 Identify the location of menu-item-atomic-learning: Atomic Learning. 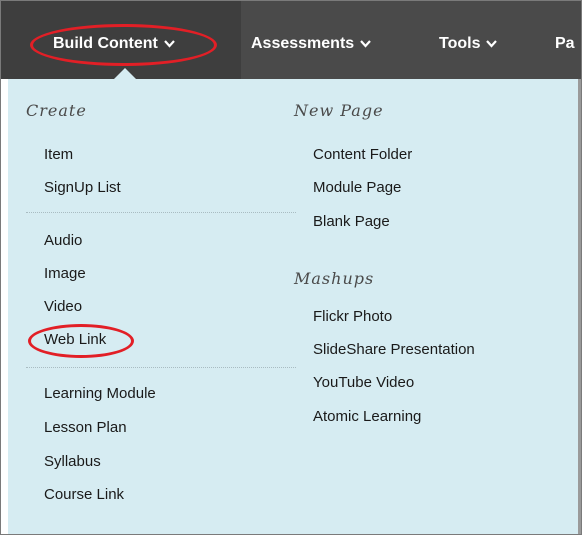
(367, 416).